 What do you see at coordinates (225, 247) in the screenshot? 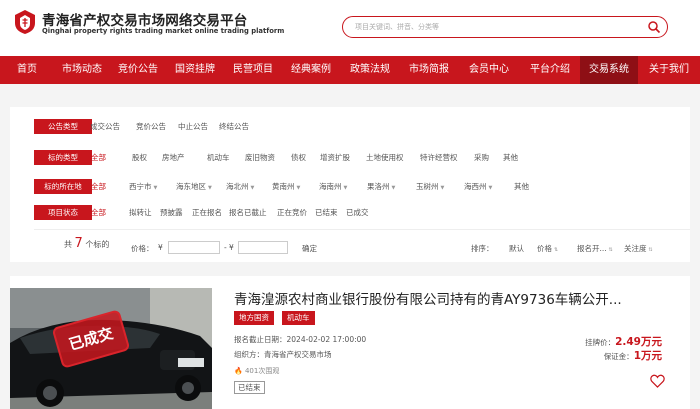
I see `price-range-sep: -` at bounding box center [225, 247].